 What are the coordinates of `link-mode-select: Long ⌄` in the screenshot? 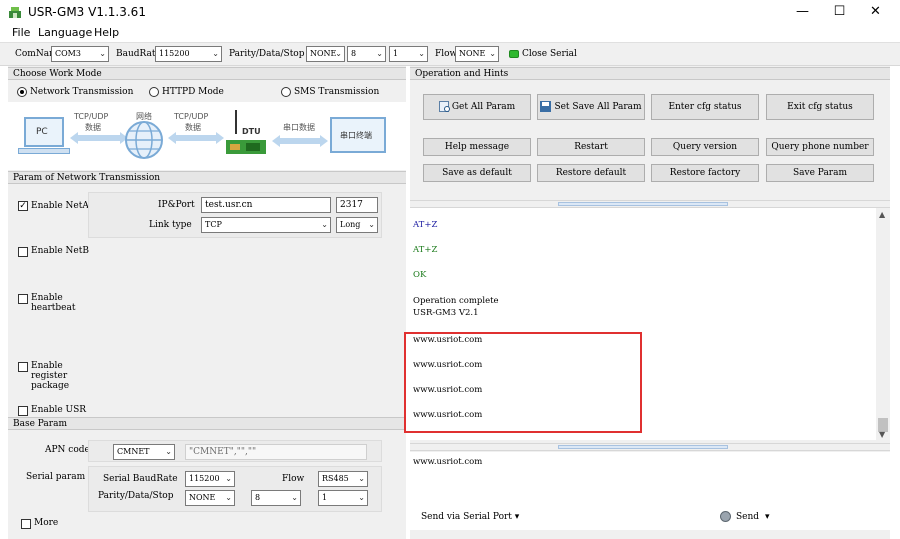 It's located at (357, 225).